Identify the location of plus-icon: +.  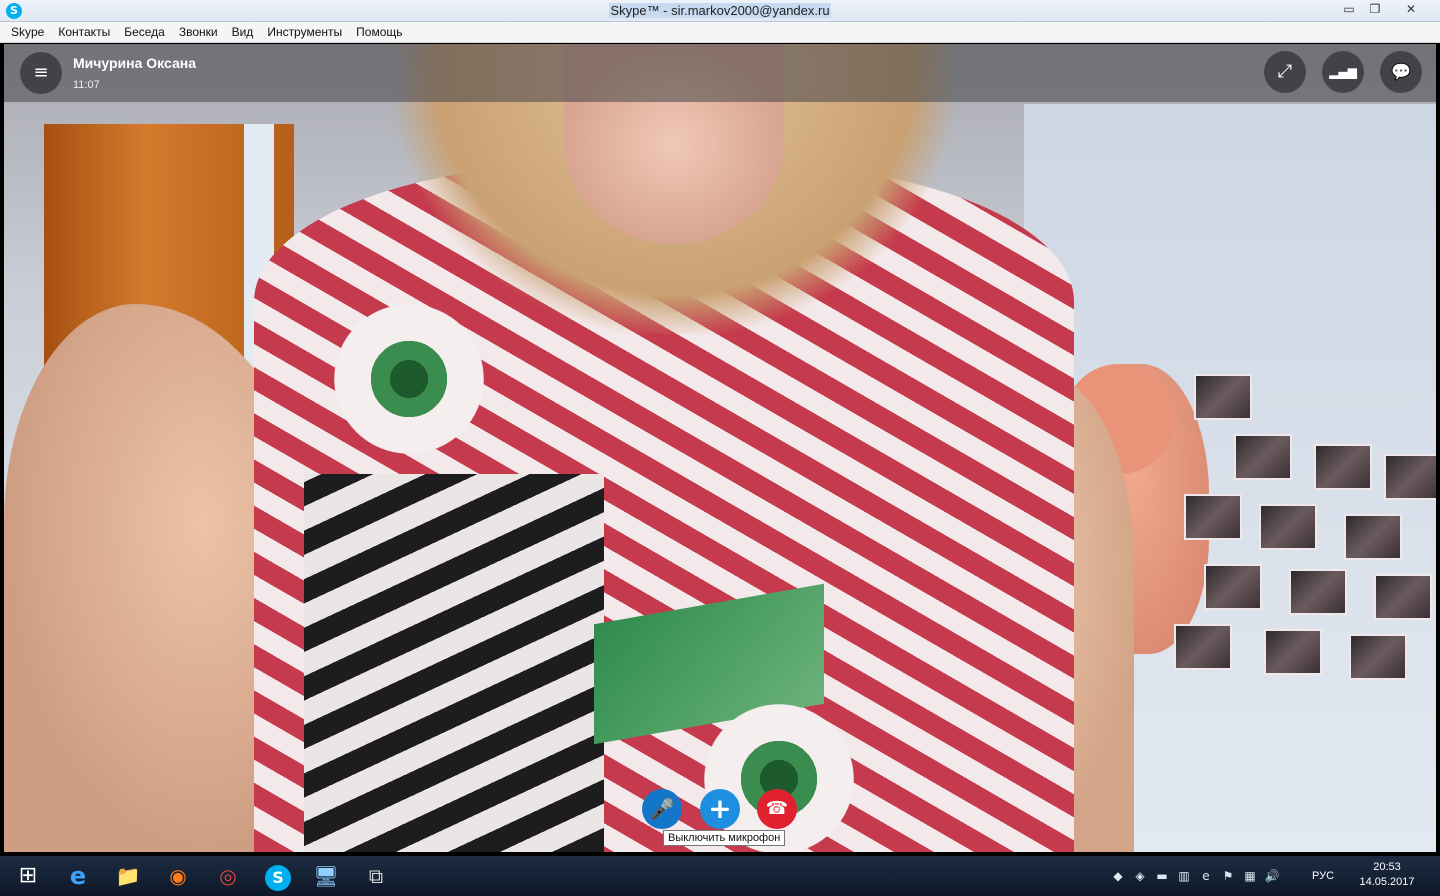
(720, 808).